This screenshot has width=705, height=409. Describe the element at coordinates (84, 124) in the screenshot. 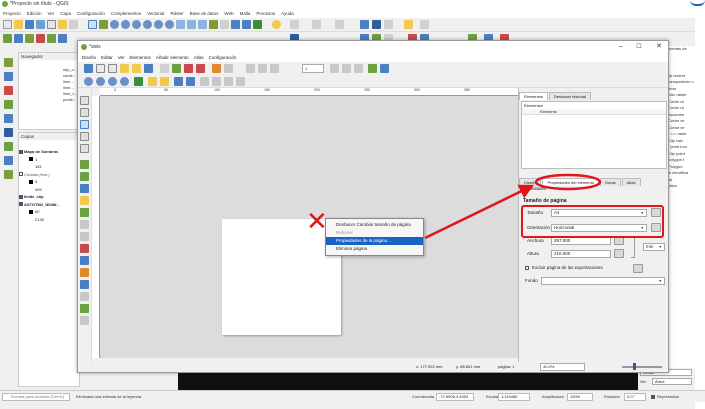

I see `select-move-icon` at that location.